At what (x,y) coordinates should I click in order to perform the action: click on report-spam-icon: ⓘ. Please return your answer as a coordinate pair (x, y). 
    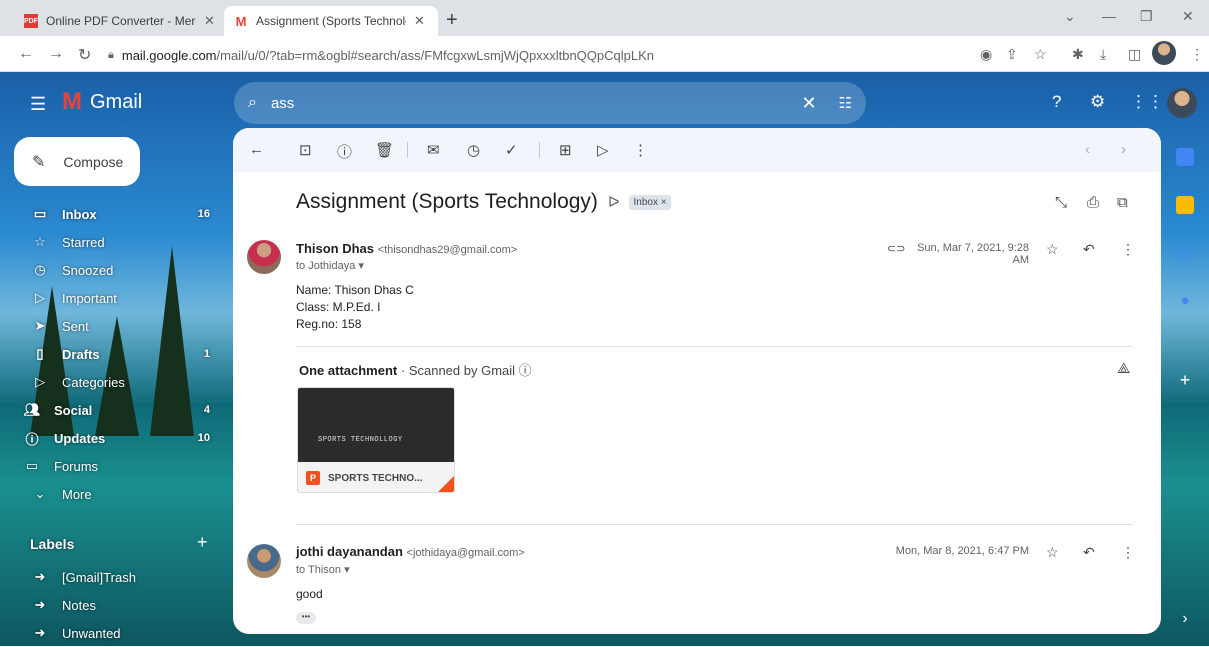
    Looking at the image, I should click on (344, 151).